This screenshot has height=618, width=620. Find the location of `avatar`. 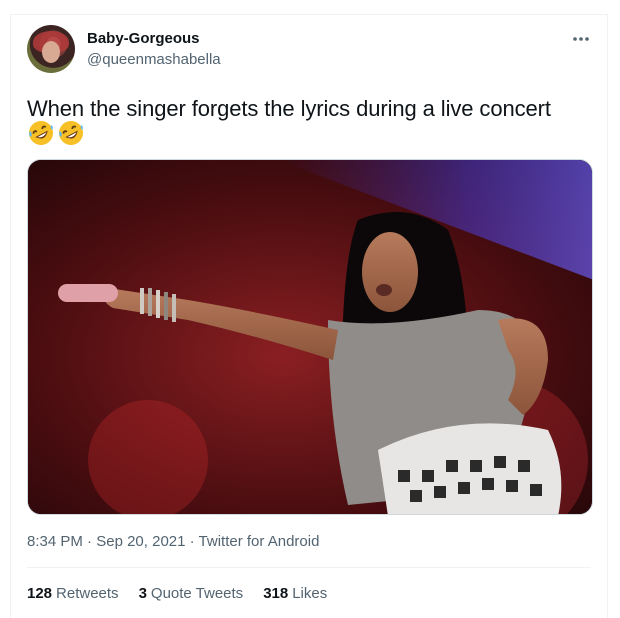

avatar is located at coordinates (51, 49).